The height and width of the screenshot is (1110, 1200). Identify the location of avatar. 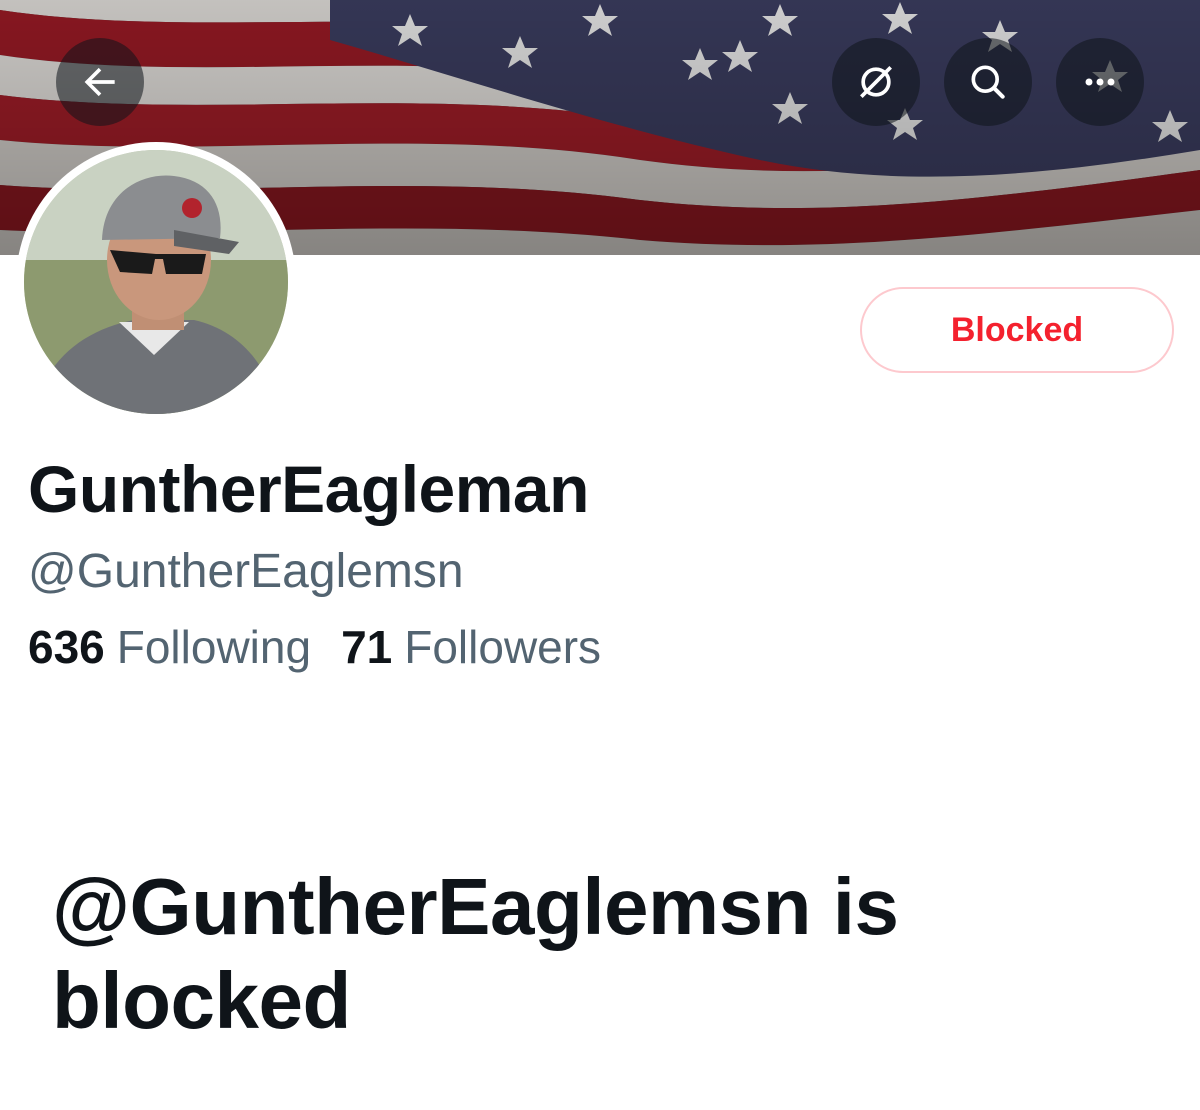
(156, 282).